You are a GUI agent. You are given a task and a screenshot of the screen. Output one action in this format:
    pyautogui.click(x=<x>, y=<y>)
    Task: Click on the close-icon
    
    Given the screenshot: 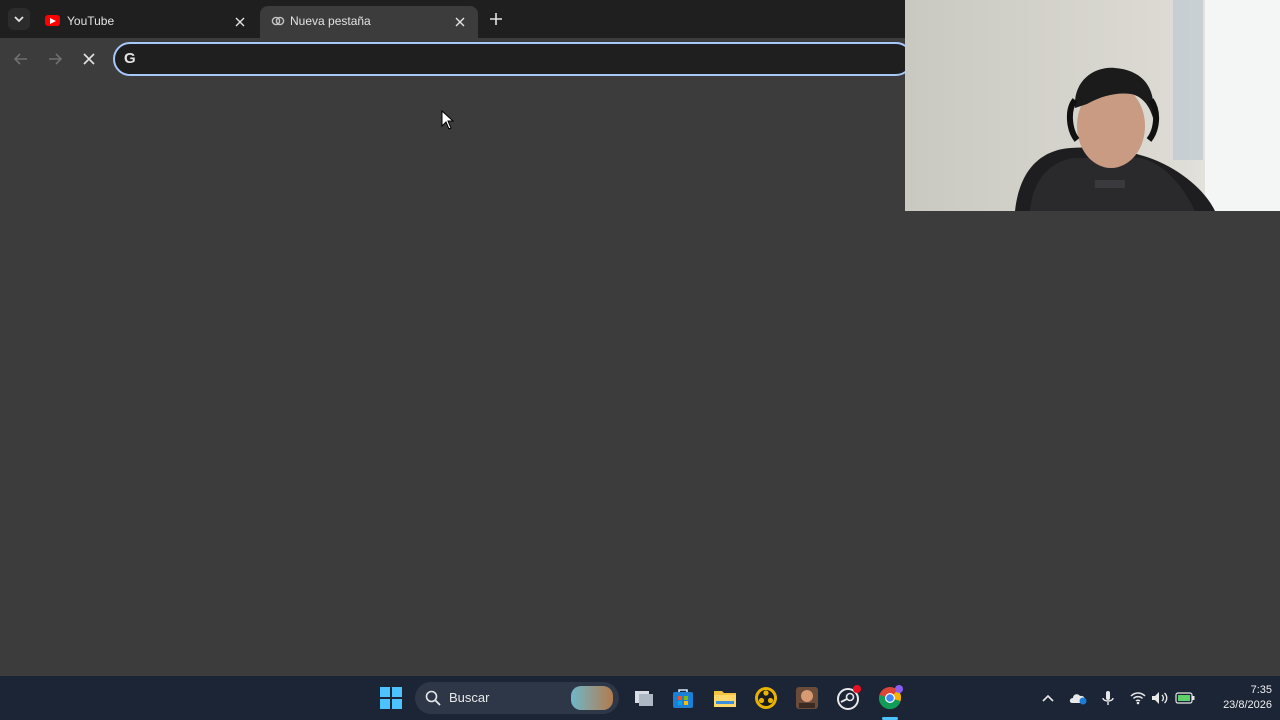 What is the action you would take?
    pyautogui.click(x=89, y=59)
    